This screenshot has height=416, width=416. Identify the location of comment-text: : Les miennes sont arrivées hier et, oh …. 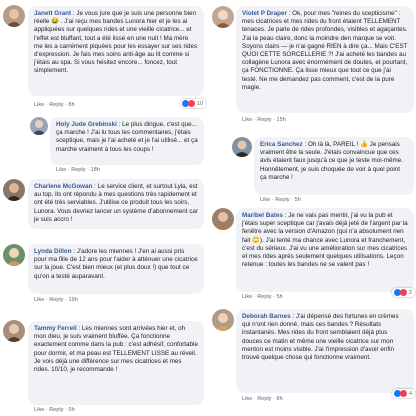
(116, 349).